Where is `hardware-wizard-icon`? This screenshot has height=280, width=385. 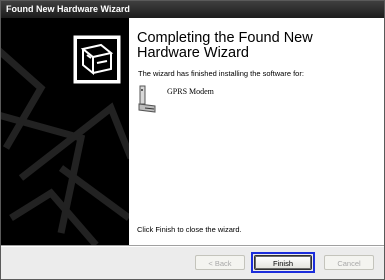
hardware-wizard-icon is located at coordinates (97, 59).